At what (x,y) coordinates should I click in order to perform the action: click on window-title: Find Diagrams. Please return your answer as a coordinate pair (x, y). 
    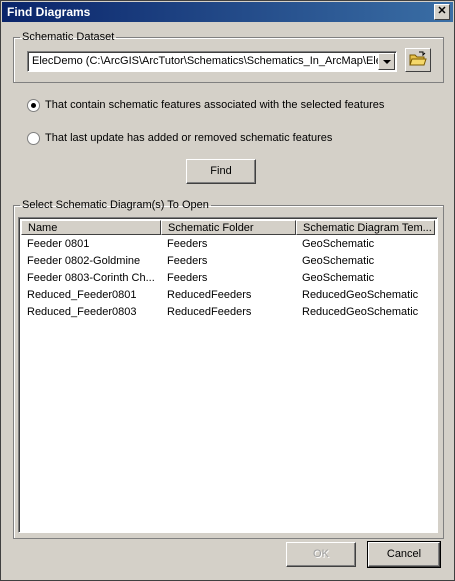
    Looking at the image, I should click on (49, 12).